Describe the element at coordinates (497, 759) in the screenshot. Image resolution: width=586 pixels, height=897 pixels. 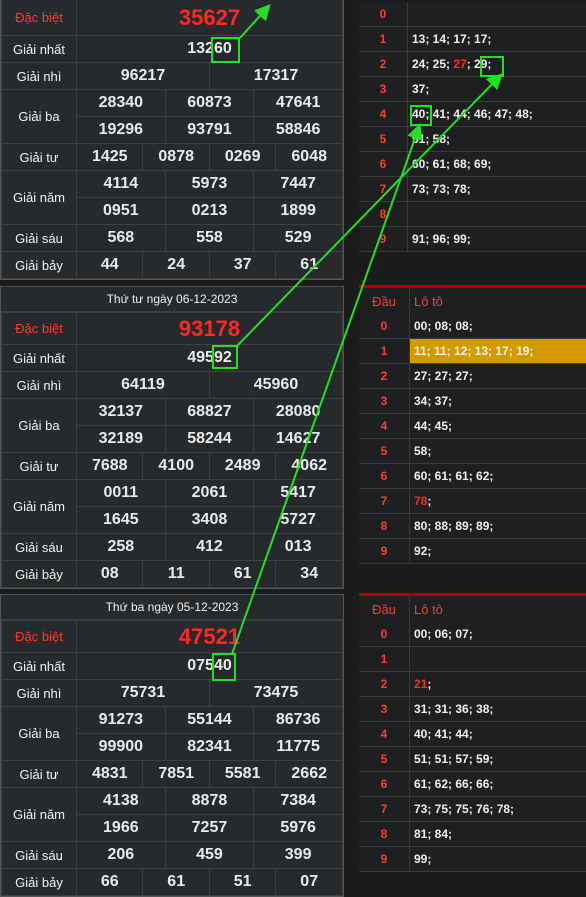
I see `loto-values: 51; 51; 57; 59;` at that location.